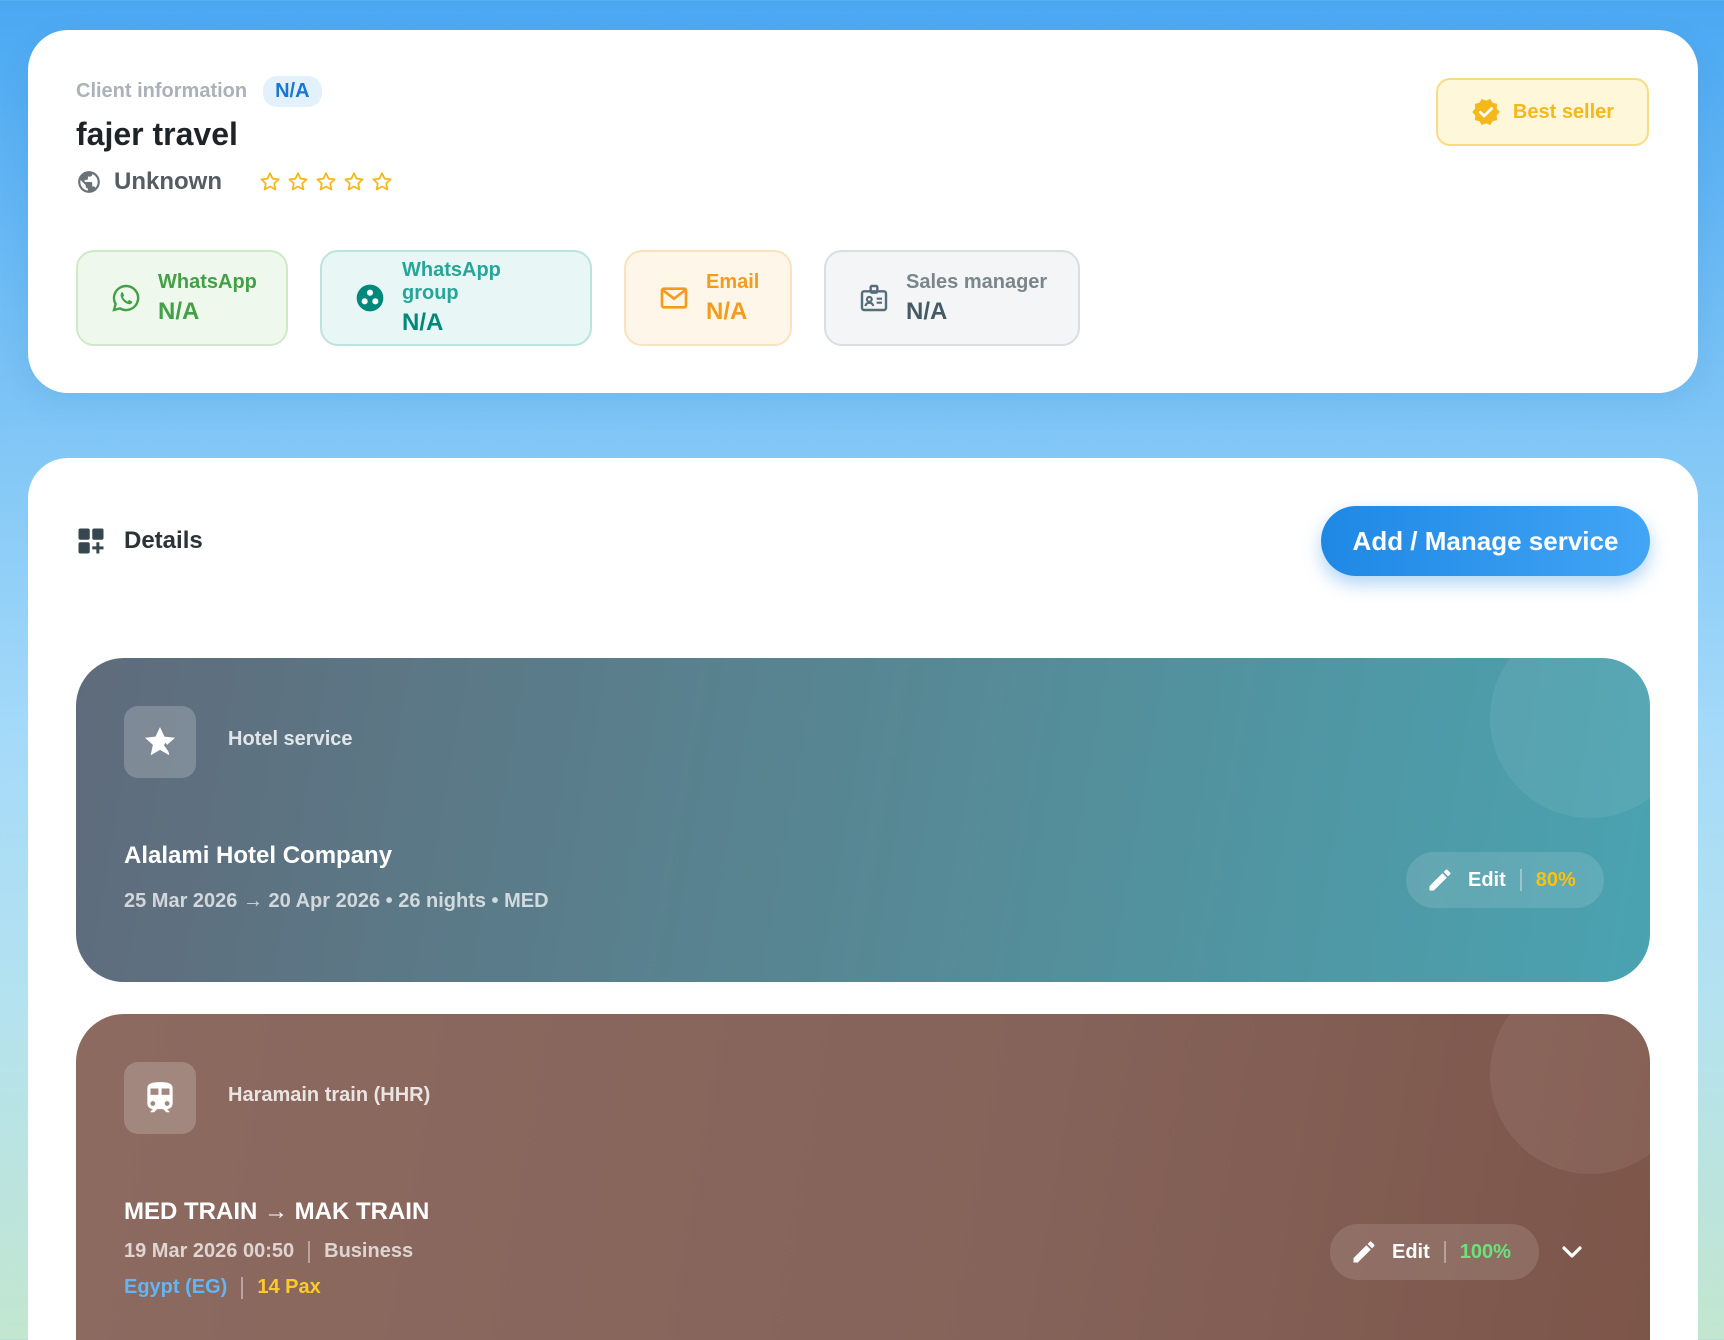  What do you see at coordinates (163, 540) in the screenshot?
I see `details-title: Details` at bounding box center [163, 540].